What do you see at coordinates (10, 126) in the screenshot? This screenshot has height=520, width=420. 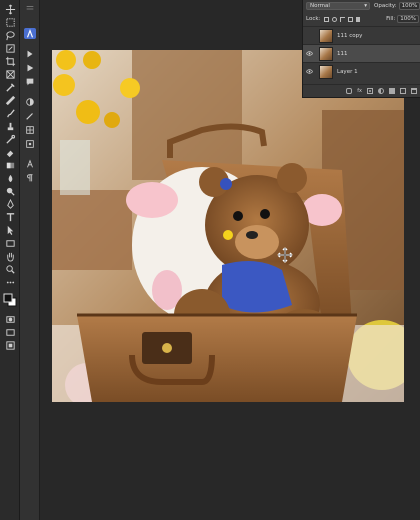 I see `stamp-tool-icon` at bounding box center [10, 126].